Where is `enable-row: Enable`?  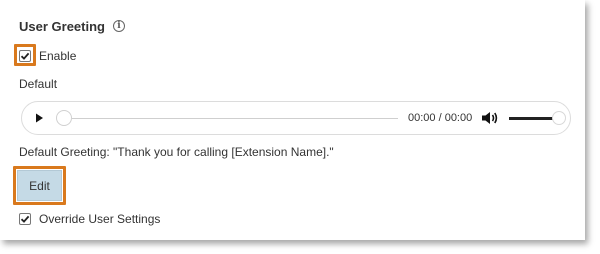
enable-row: Enable is located at coordinates (45, 55).